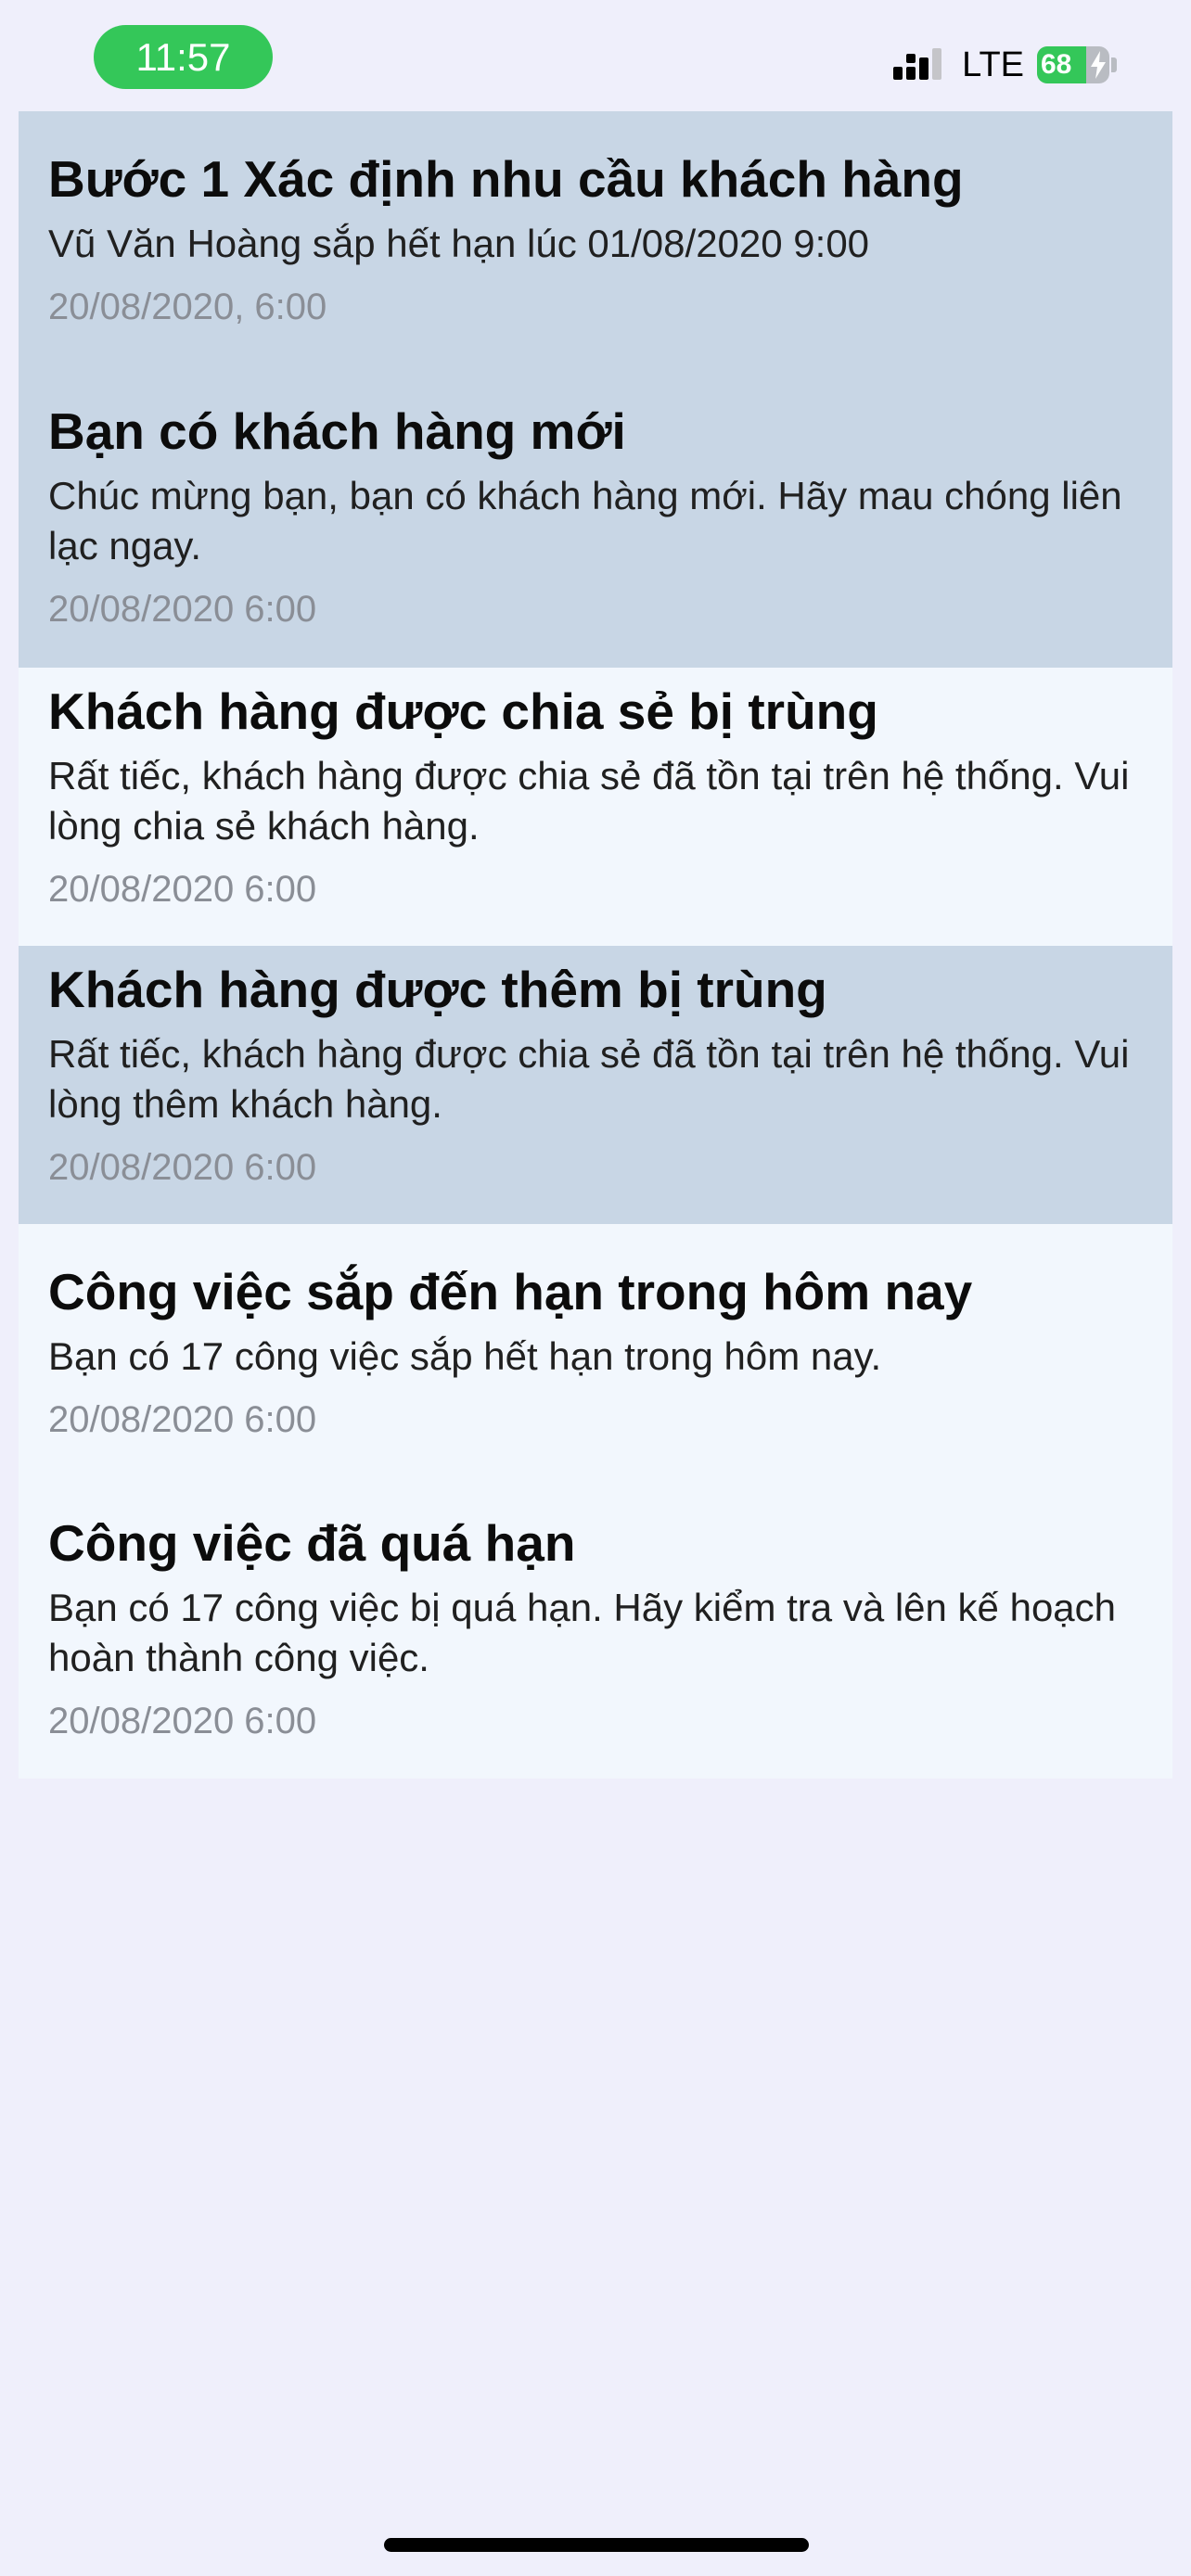  What do you see at coordinates (1056, 64) in the screenshot?
I see `battery-level: 68` at bounding box center [1056, 64].